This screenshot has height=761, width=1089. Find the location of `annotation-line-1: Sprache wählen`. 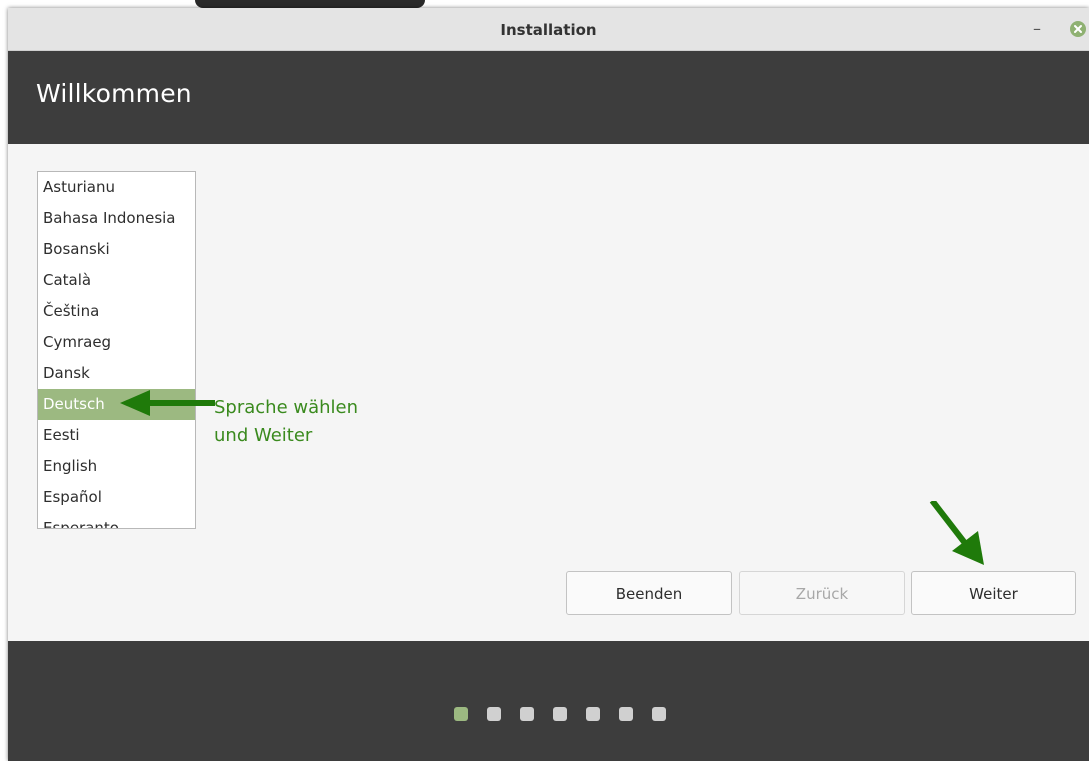

annotation-line-1: Sprache wählen is located at coordinates (286, 407).